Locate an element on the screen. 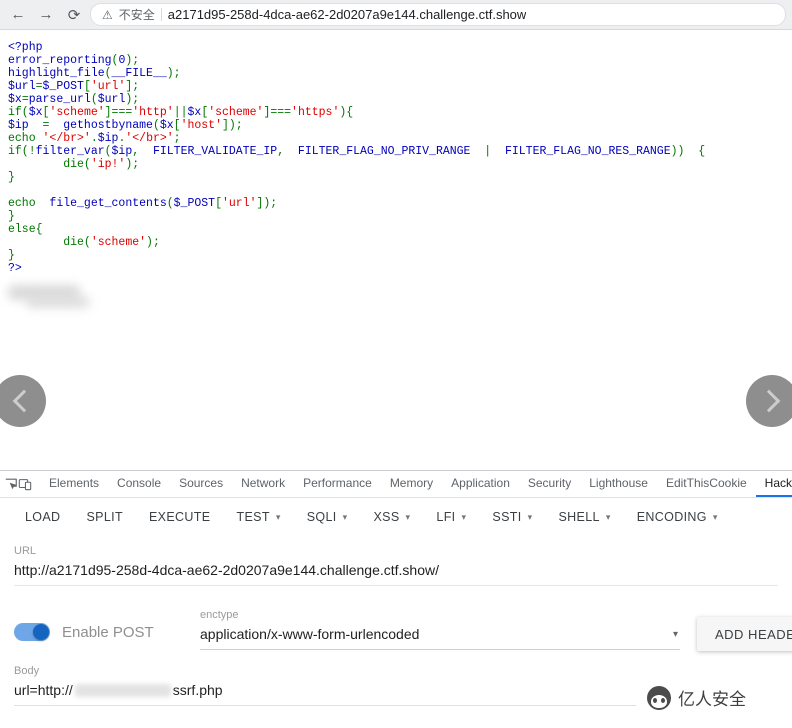 Image resolution: width=792 pixels, height=728 pixels. tab-console: Console is located at coordinates (139, 484).